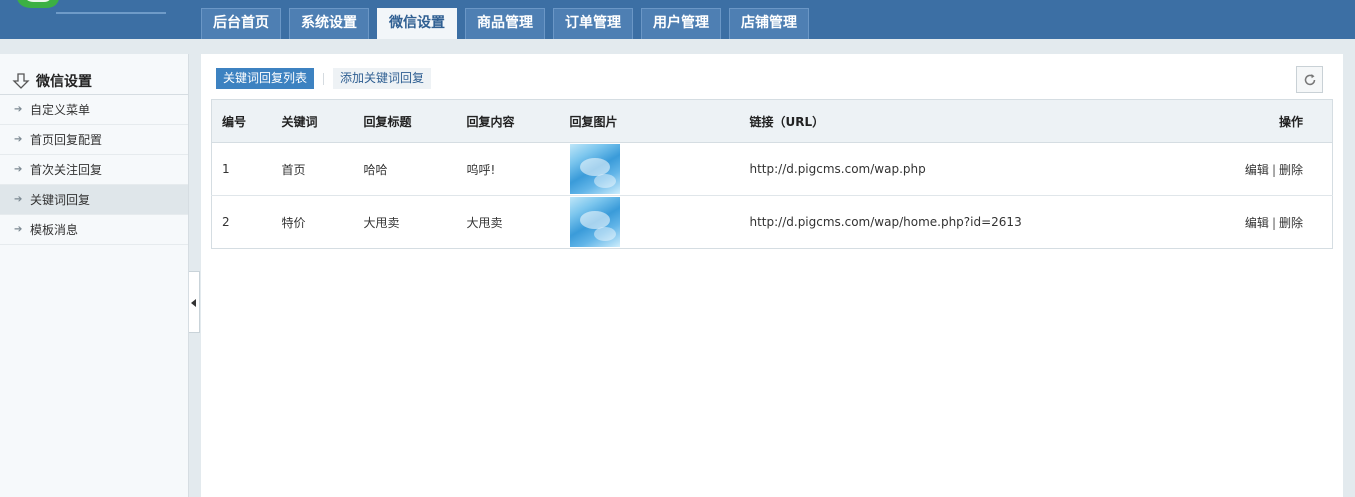 This screenshot has width=1355, height=497. Describe the element at coordinates (94, 200) in the screenshot. I see `sidebar-item-keyword-reply: ➔ 关键词回复` at that location.